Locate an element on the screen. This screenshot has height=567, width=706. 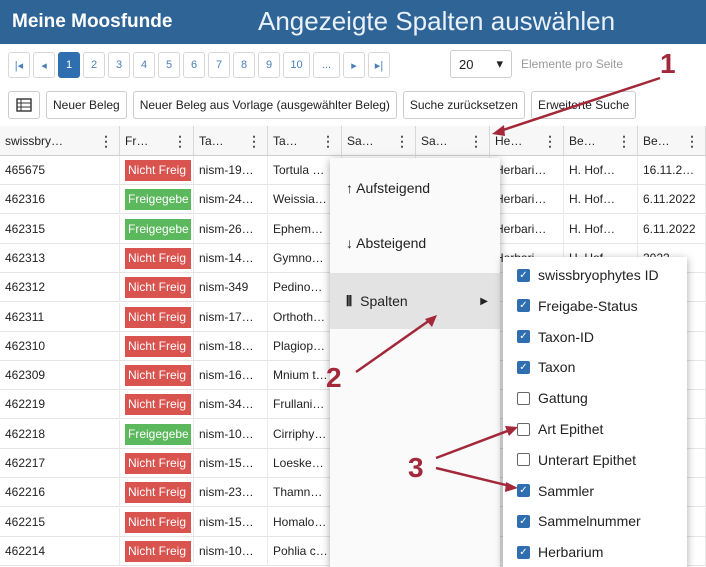
annotation-number: 1 is located at coordinates (668, 63).